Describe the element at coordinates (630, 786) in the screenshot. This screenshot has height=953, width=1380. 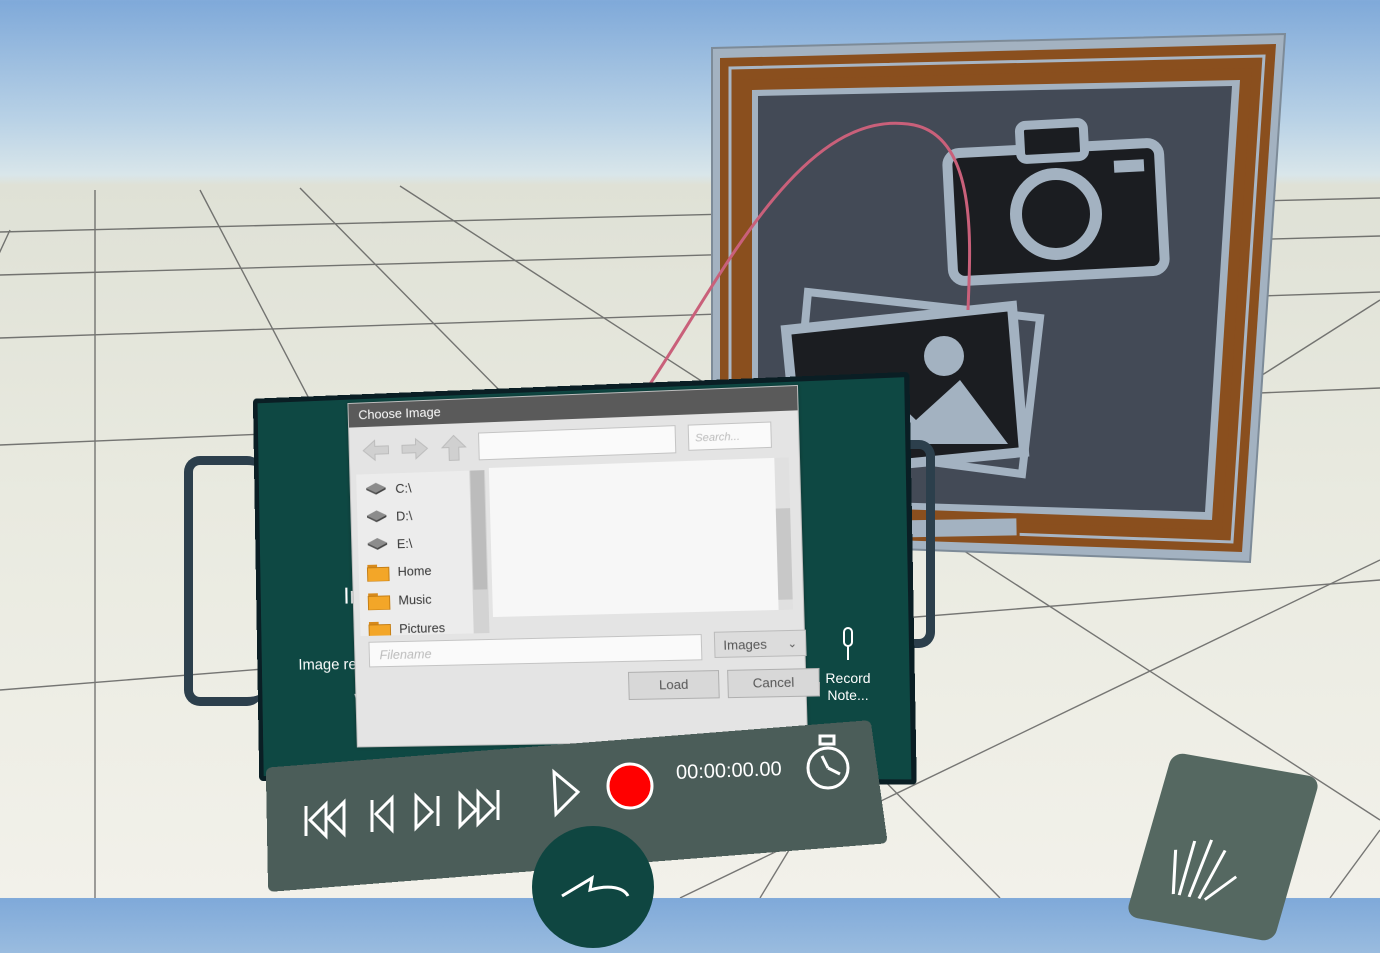
I see `record-button` at that location.